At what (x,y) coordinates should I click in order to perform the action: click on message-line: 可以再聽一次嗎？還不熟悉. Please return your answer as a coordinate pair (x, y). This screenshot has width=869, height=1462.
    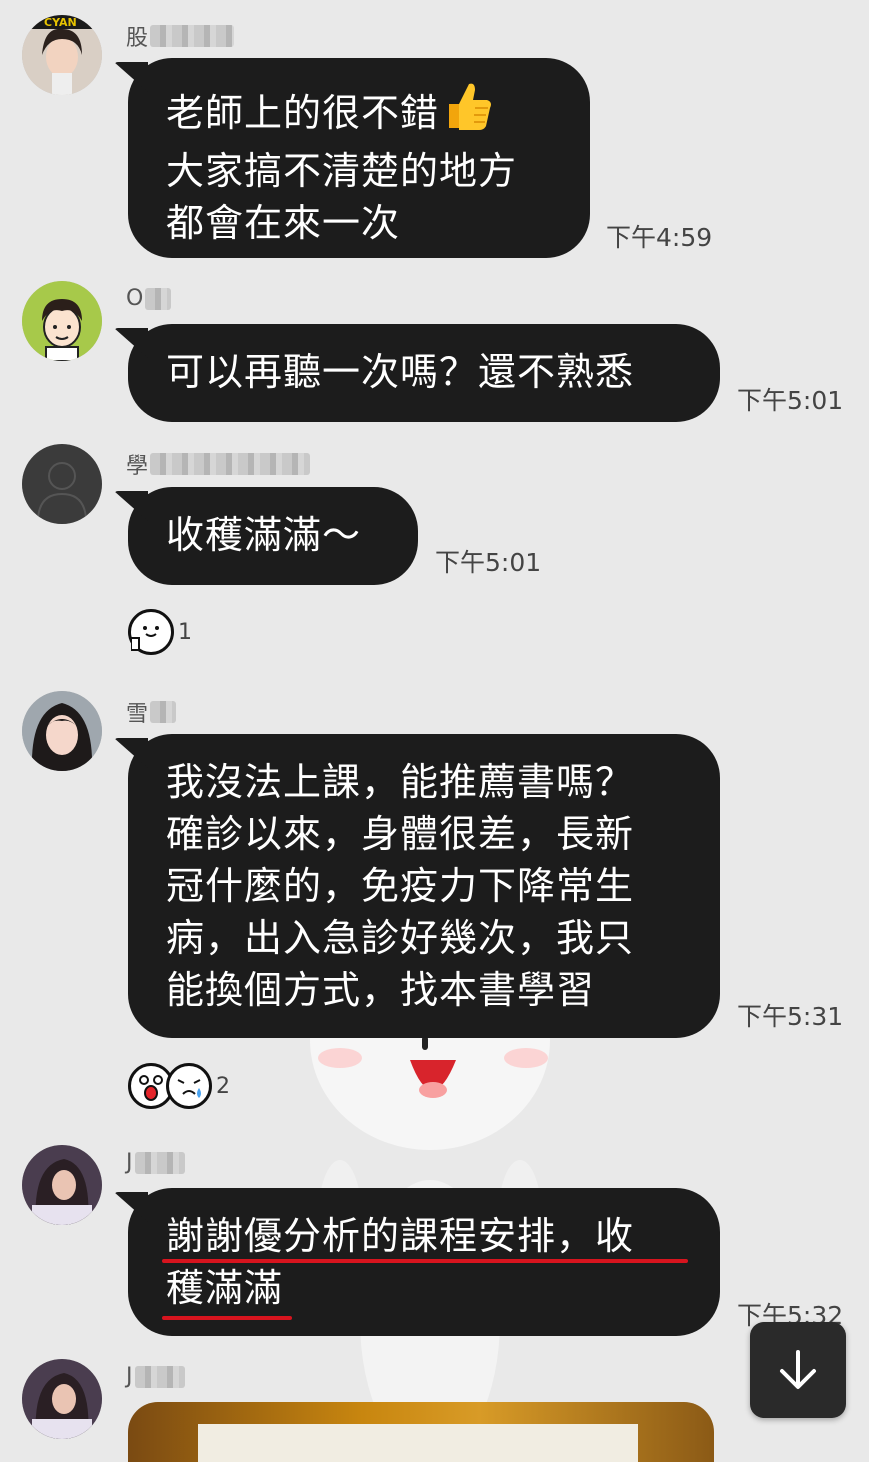
    Looking at the image, I should click on (400, 372).